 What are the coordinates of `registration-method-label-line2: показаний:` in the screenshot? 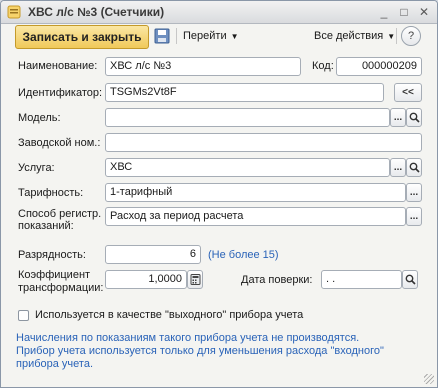 It's located at (46, 226).